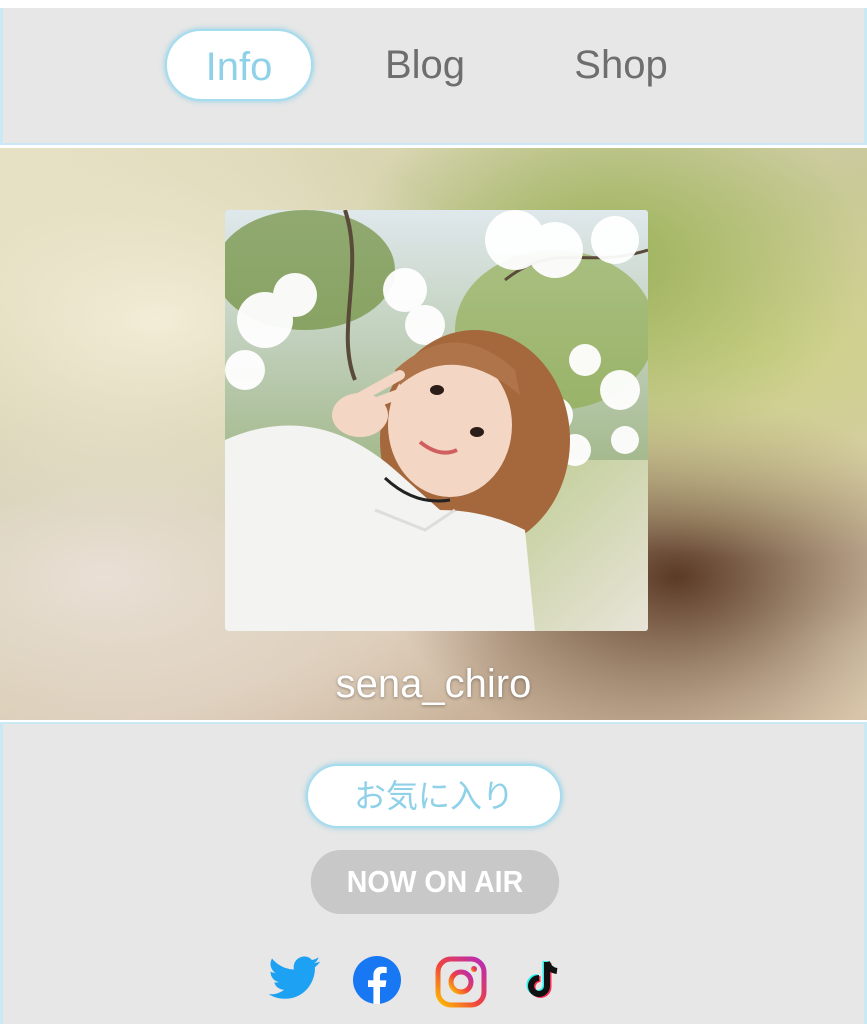  Describe the element at coordinates (434, 796) in the screenshot. I see `favorite-button: お気に入り` at that location.